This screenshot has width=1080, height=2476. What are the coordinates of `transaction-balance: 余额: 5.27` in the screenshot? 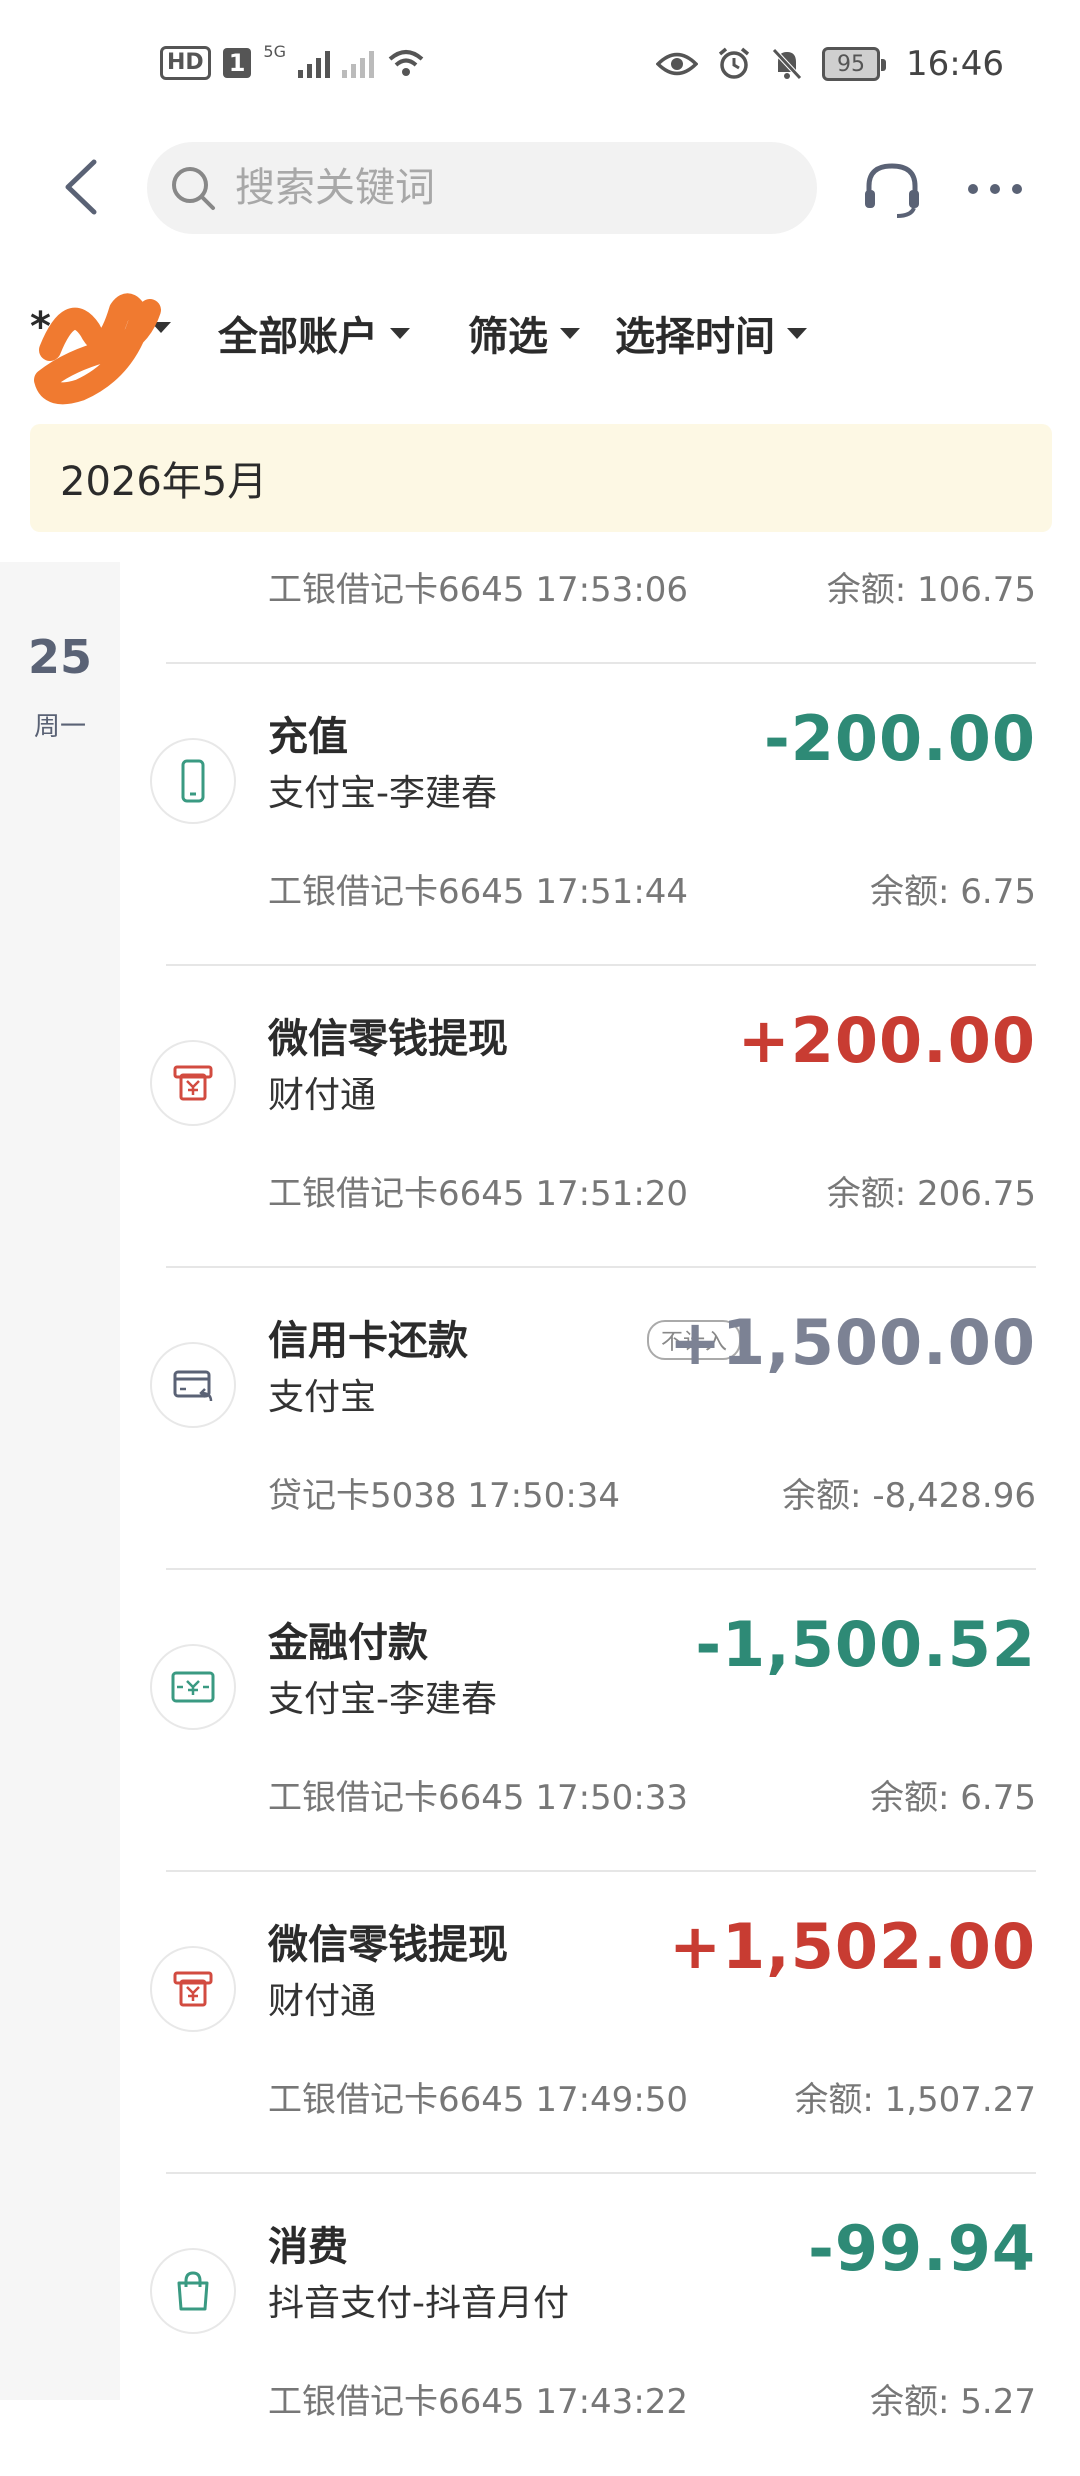 It's located at (953, 2402).